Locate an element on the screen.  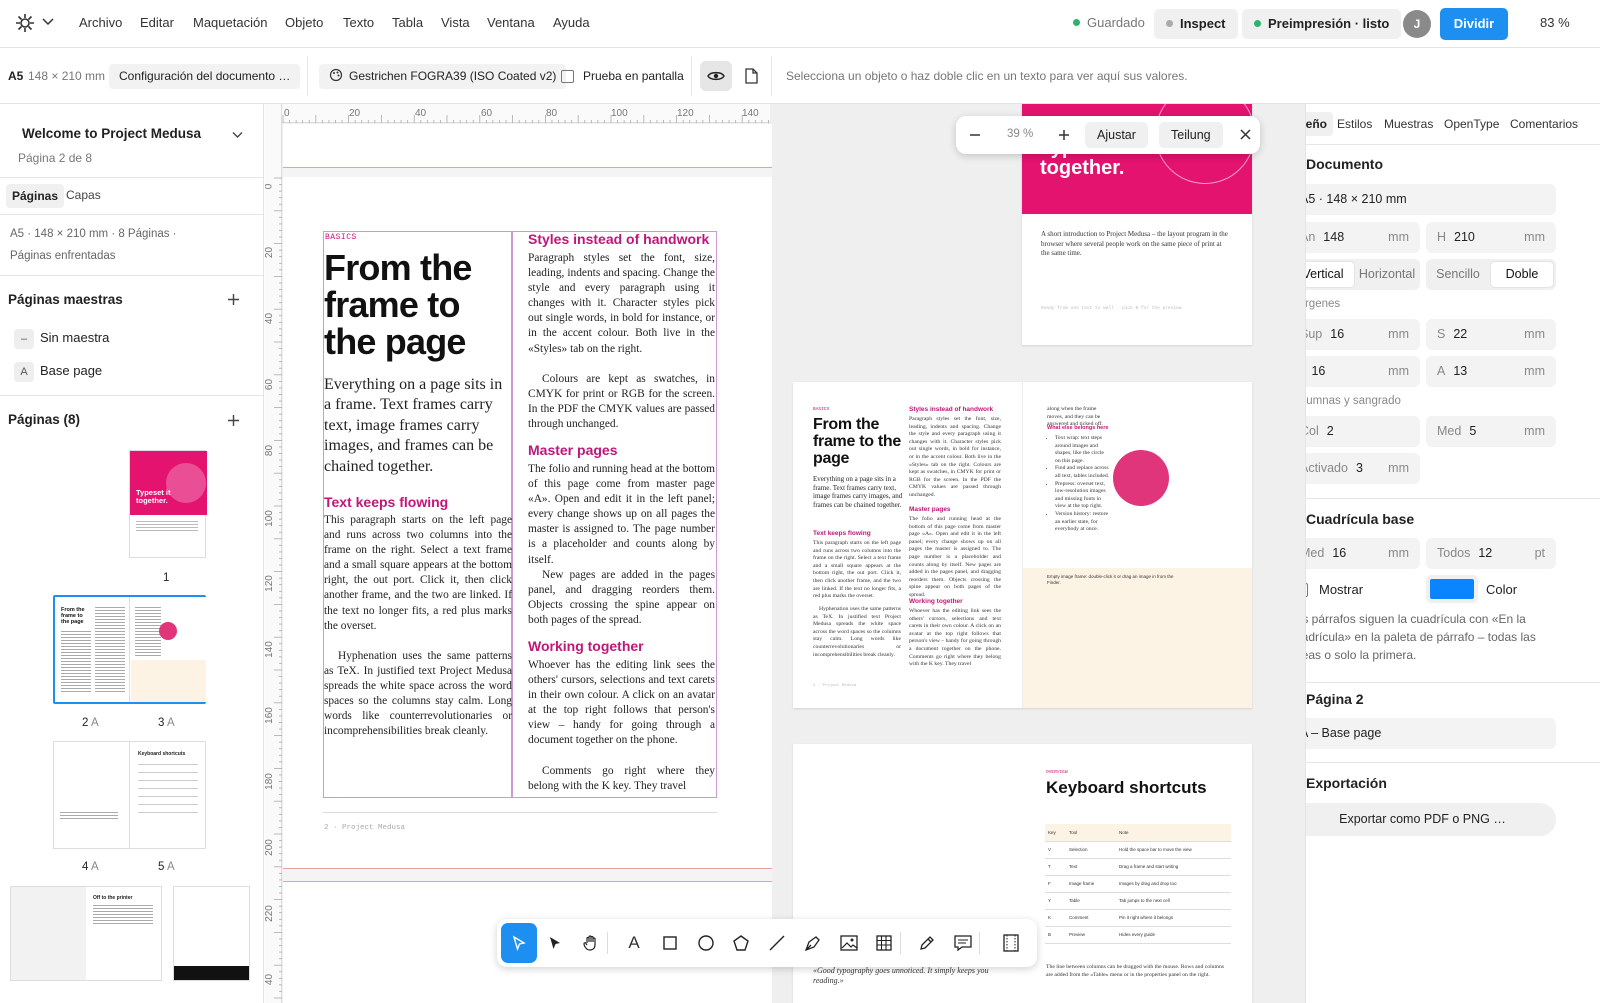
height-field: H 210 mm is located at coordinates (1491, 237).